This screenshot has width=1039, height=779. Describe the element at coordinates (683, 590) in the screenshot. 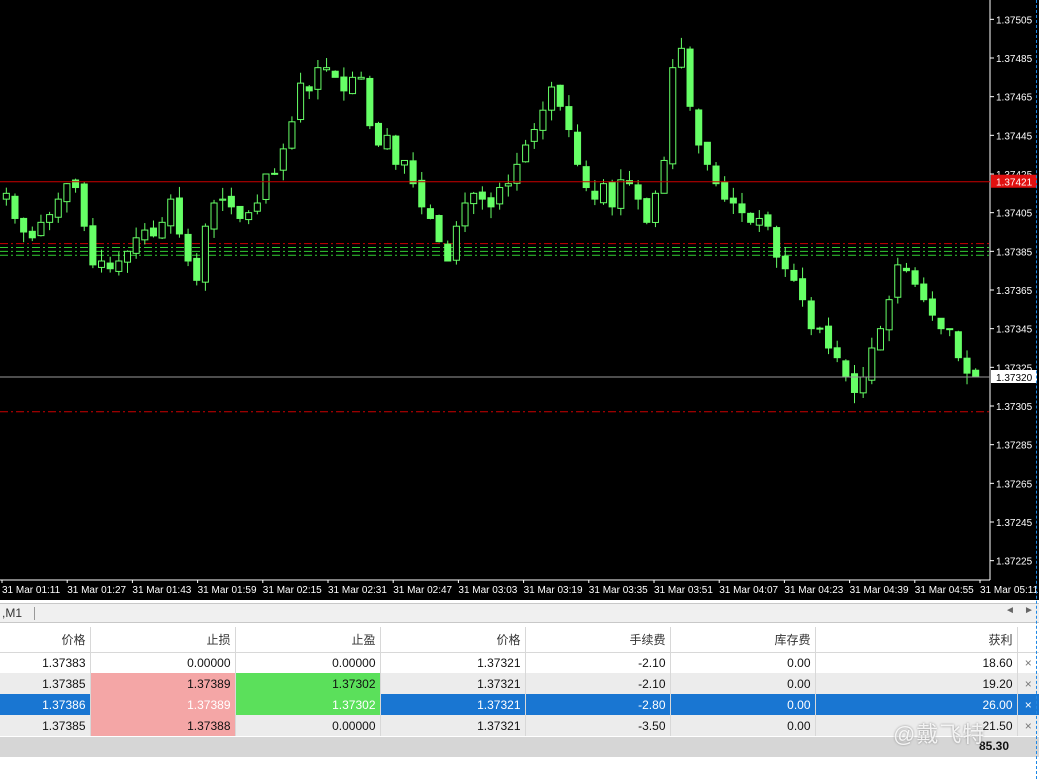

I see `time-tick-label: 31 Mar 03:51` at that location.